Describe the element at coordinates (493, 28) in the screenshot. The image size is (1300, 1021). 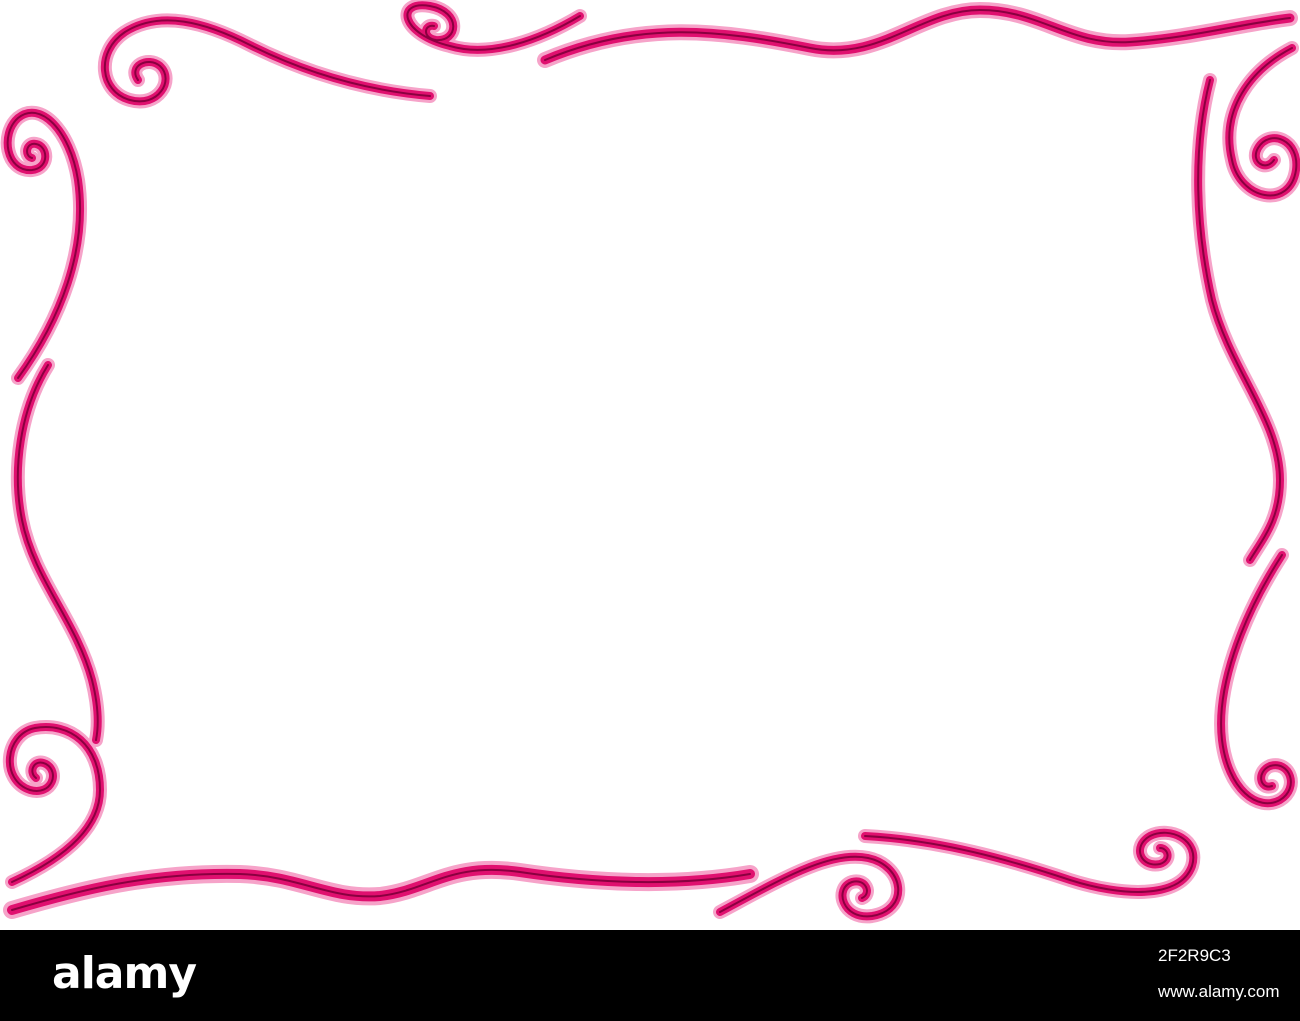
I see `top-center-curl` at that location.